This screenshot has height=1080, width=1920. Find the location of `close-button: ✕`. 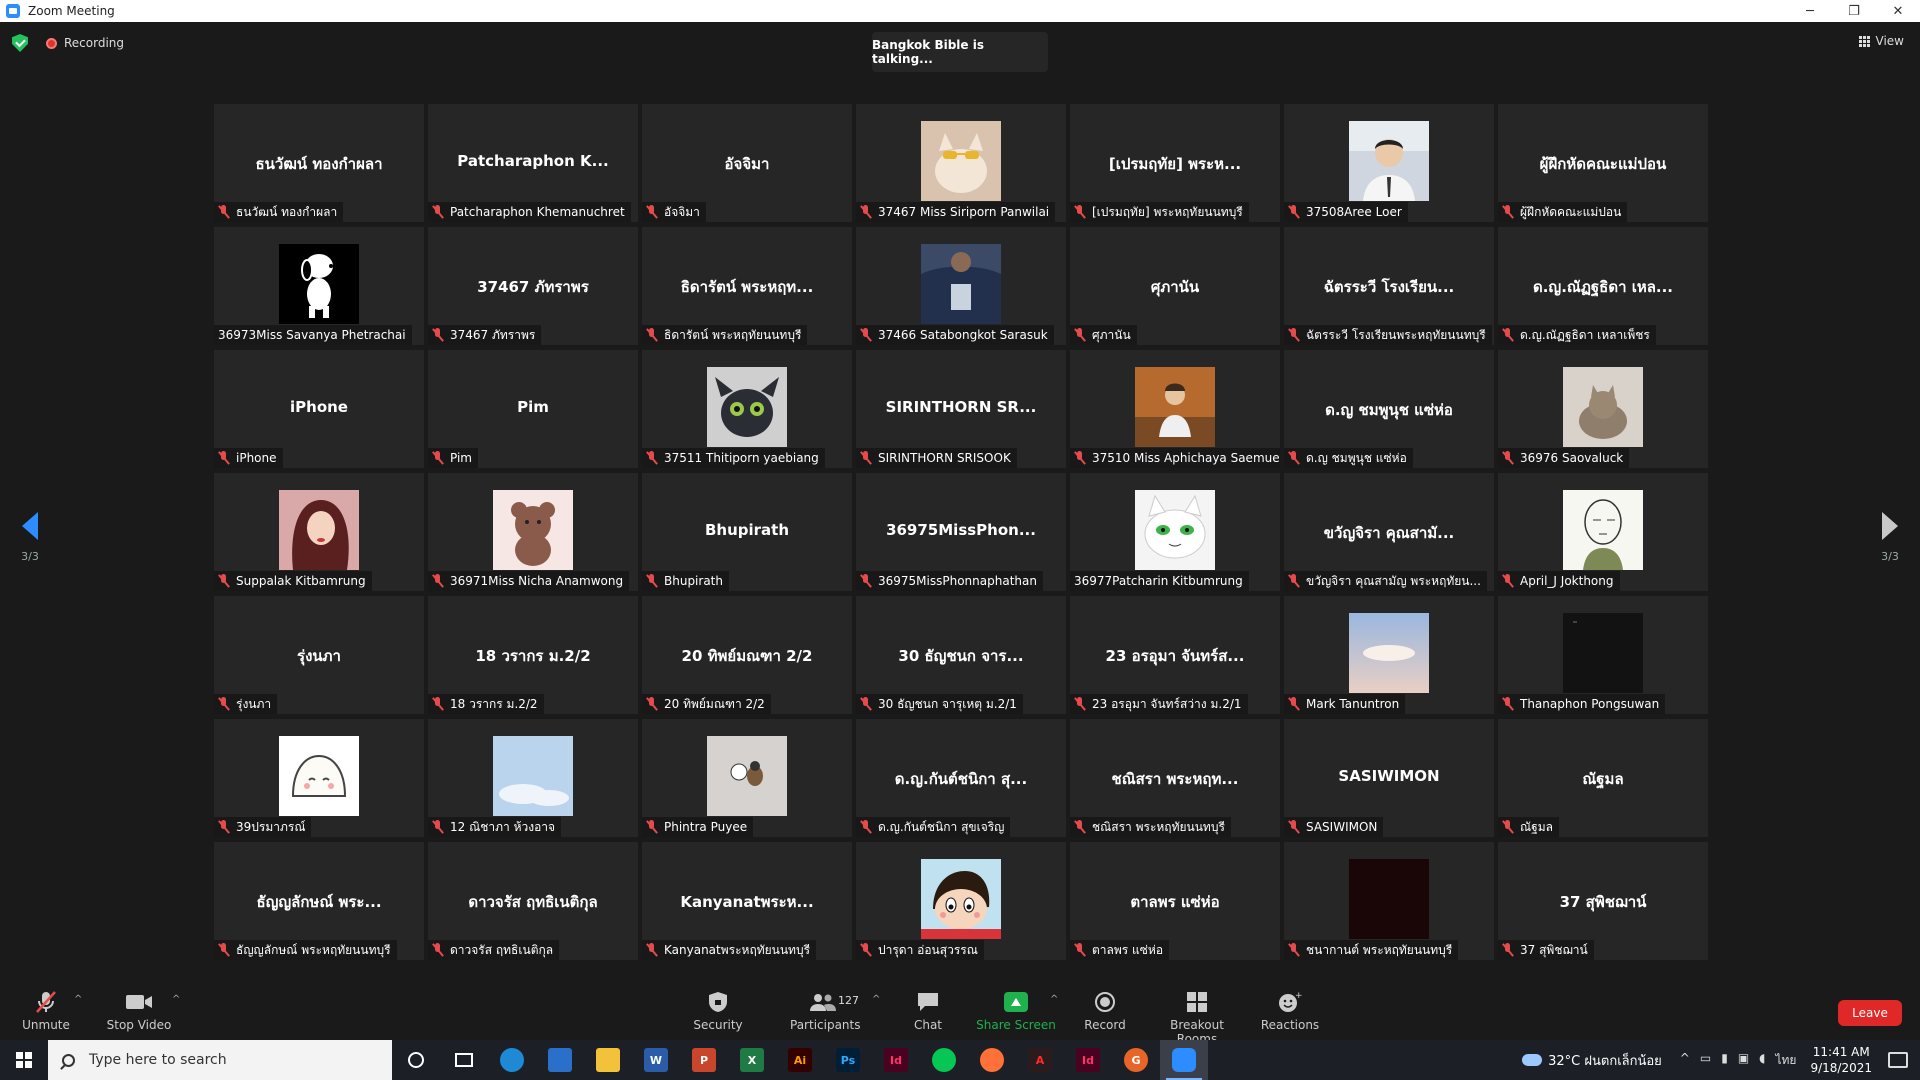

close-button: ✕ is located at coordinates (1898, 11).